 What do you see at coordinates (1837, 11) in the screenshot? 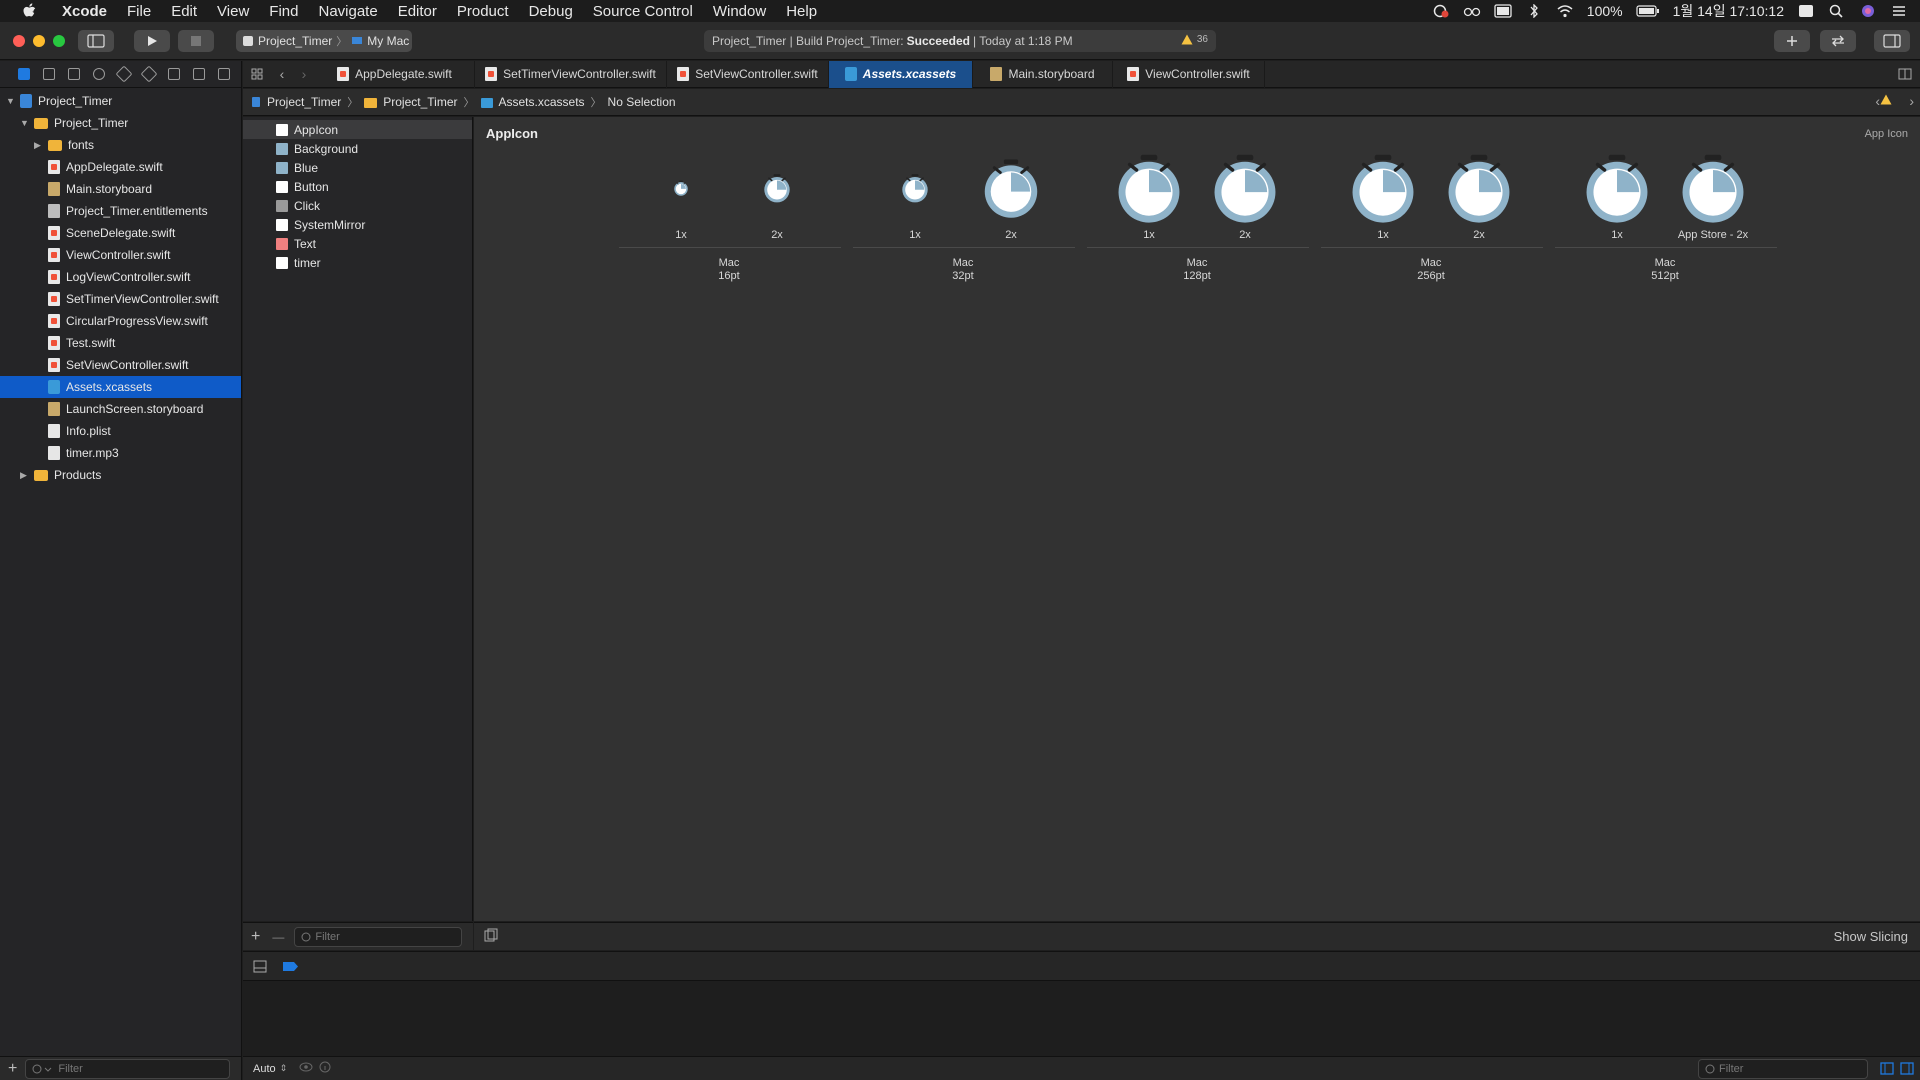
I see `spotlight-search-icon` at bounding box center [1837, 11].